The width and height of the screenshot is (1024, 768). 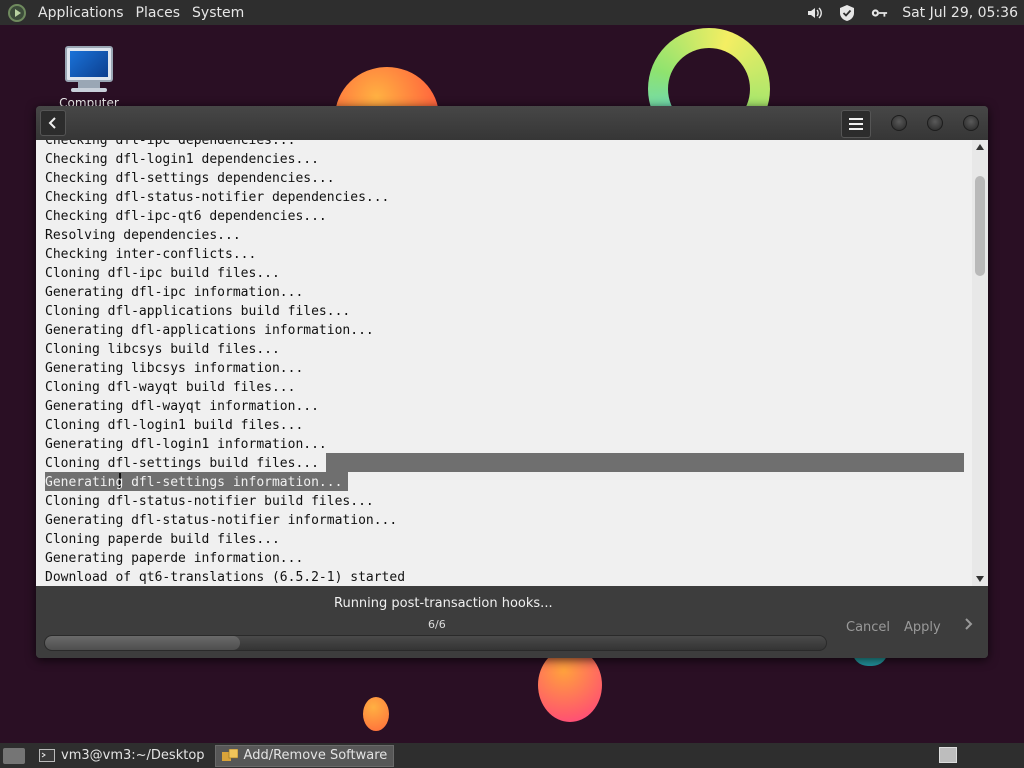 I want to click on volume-icon, so click(x=815, y=13).